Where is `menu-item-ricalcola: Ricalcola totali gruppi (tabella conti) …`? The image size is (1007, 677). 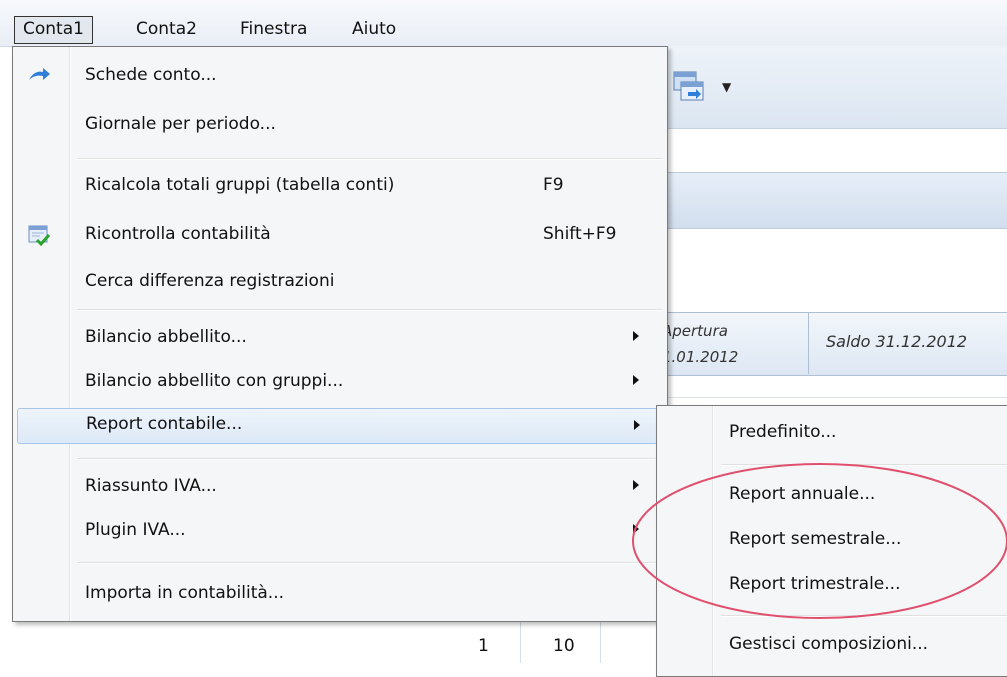 menu-item-ricalcola: Ricalcola totali gruppi (tabella conti) … is located at coordinates (340, 187).